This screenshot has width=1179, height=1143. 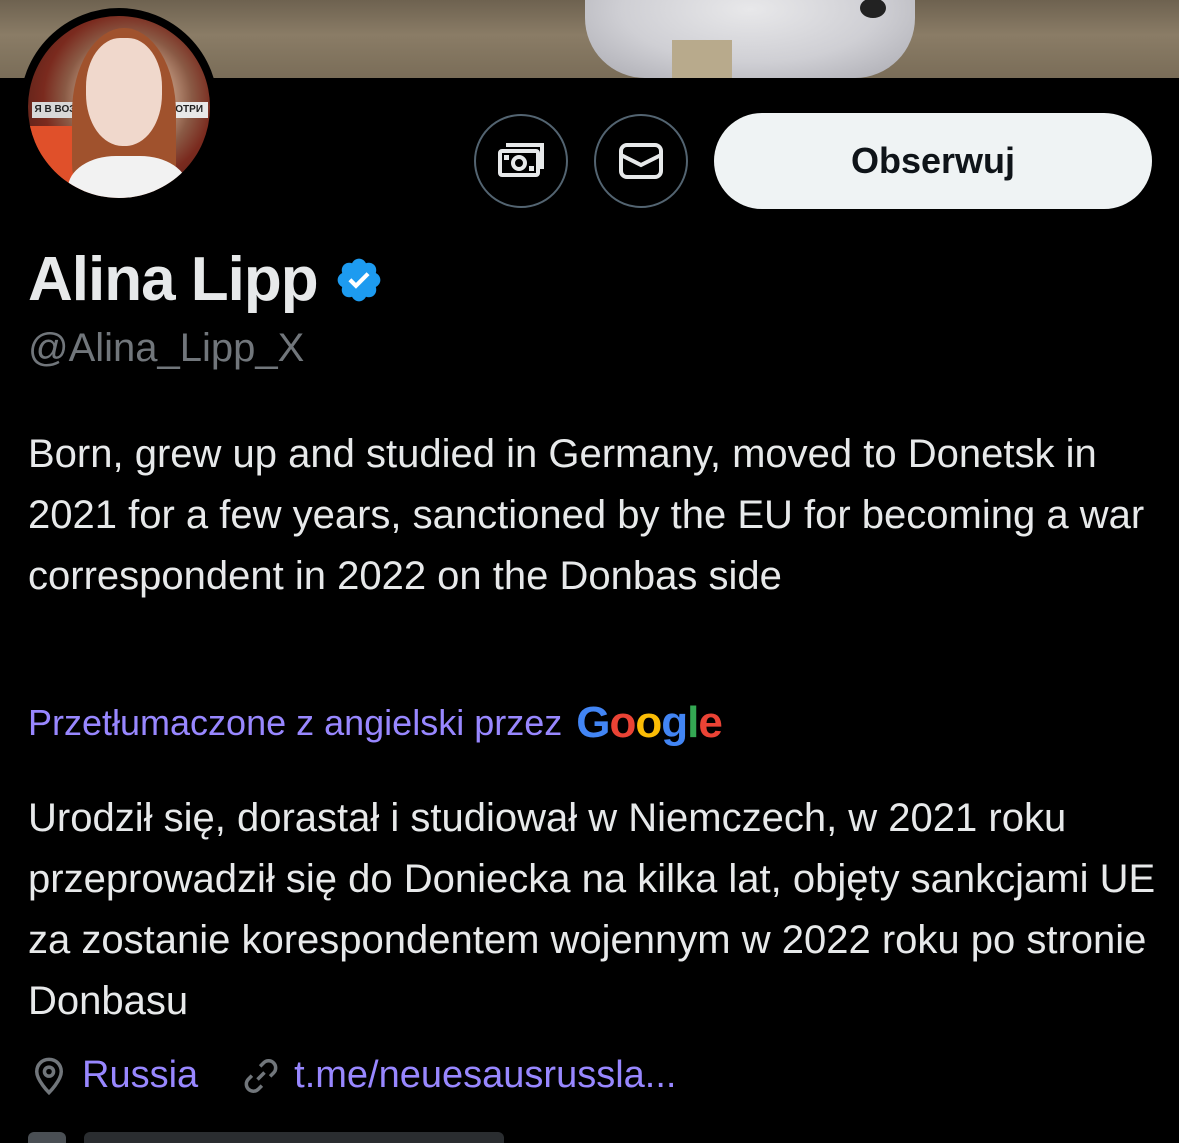 What do you see at coordinates (47, 1137) in the screenshot?
I see `calendar-icon` at bounding box center [47, 1137].